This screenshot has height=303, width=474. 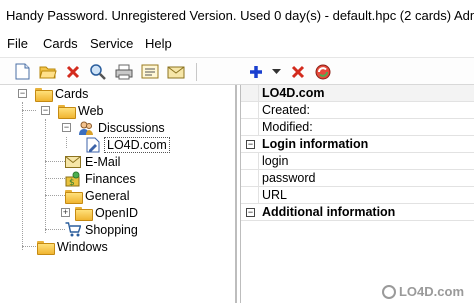 What do you see at coordinates (82, 246) in the screenshot?
I see `tree-item-label: Windows` at bounding box center [82, 246].